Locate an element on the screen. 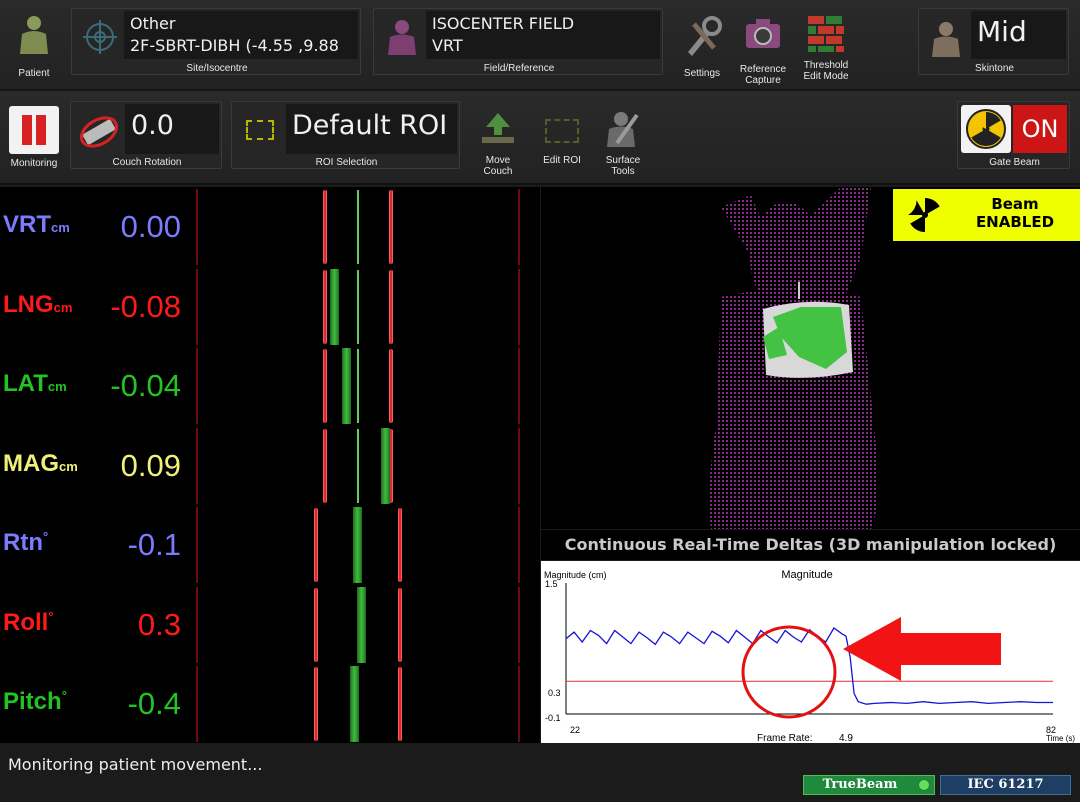 The width and height of the screenshot is (1080, 802). readout-label: MAGcm is located at coordinates (40, 464).